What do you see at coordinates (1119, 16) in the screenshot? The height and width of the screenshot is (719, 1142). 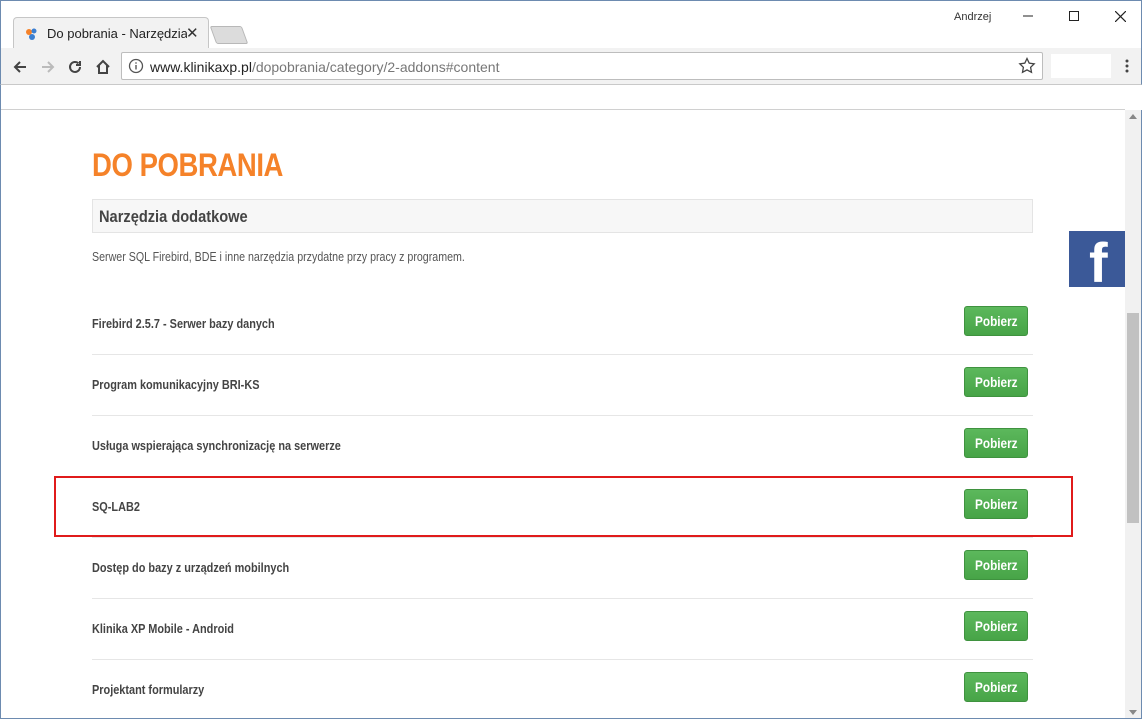 I see `window-close-icon` at bounding box center [1119, 16].